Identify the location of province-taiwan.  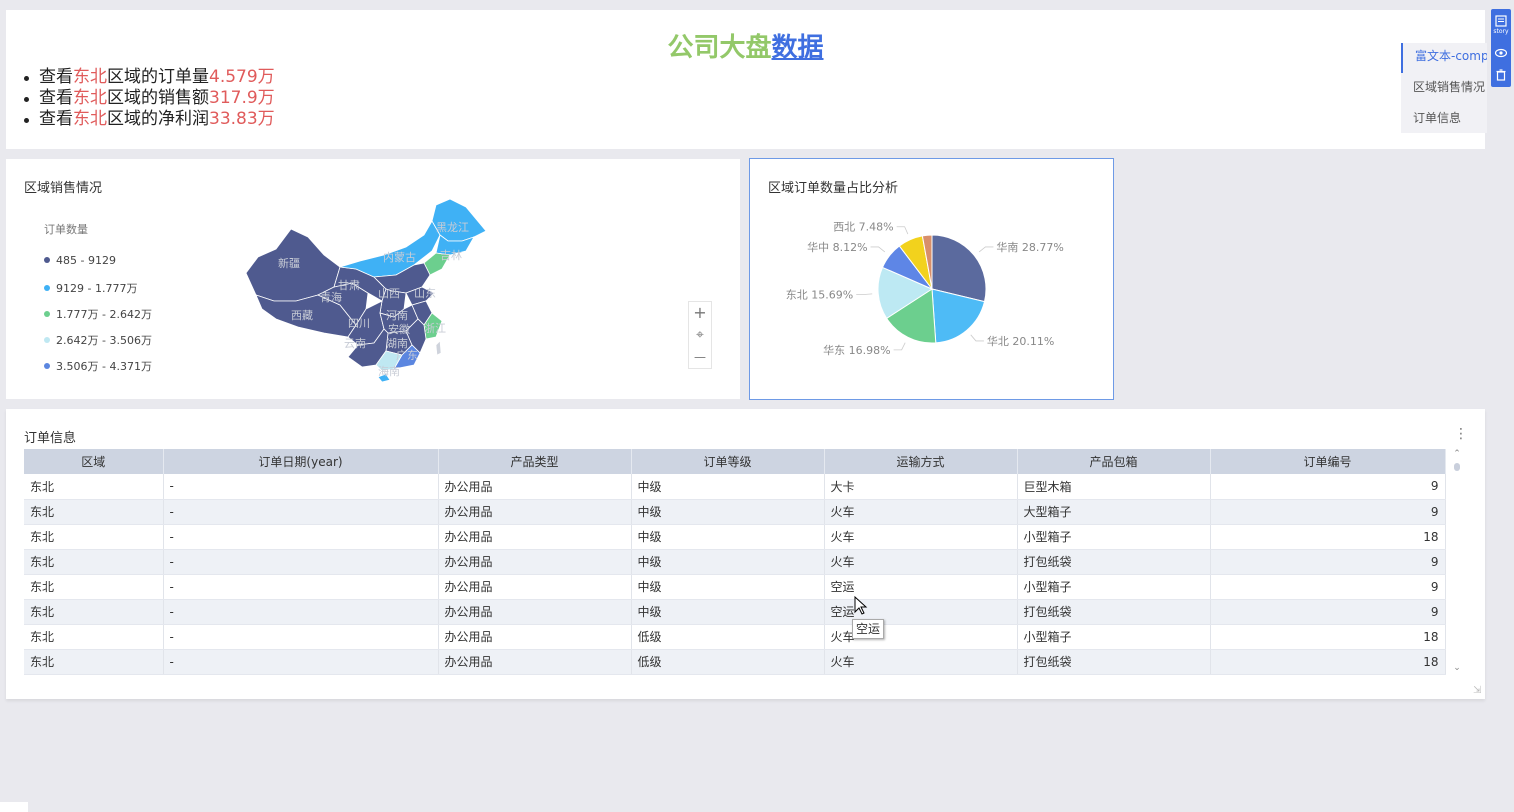
(438, 348).